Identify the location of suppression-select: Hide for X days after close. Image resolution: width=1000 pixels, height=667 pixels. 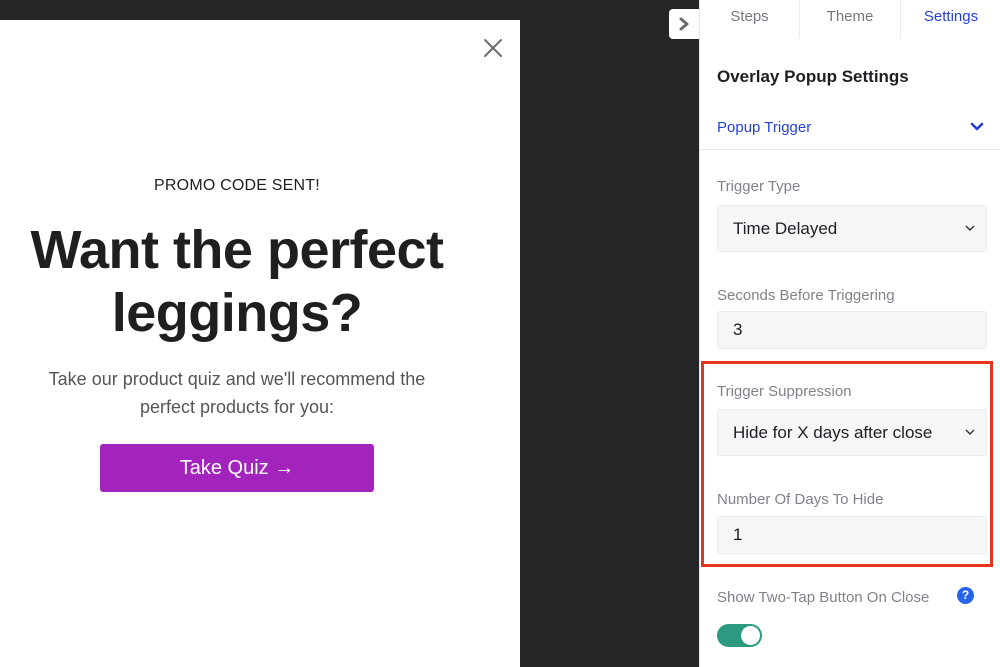
(852, 432).